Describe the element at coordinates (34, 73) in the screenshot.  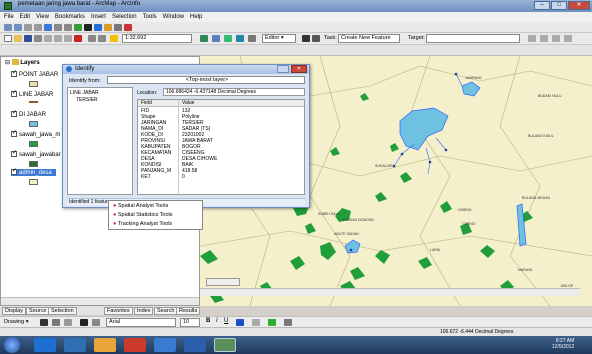
I see `layer-item: POINT JABAR` at that location.